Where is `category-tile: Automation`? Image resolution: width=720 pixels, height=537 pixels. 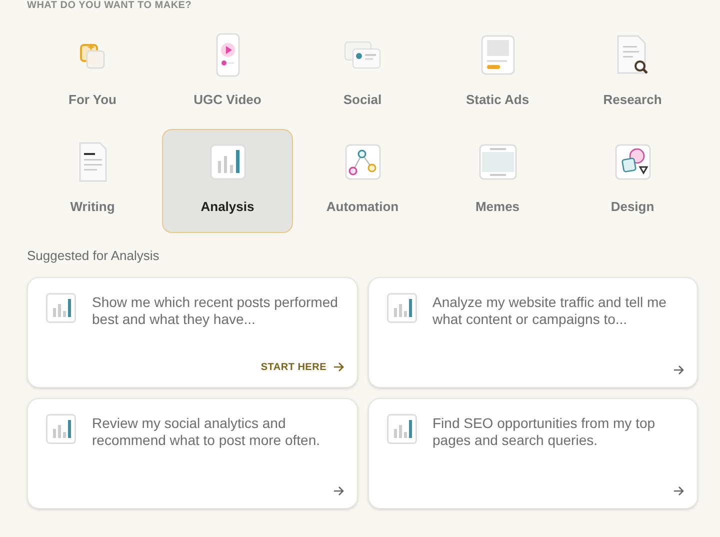
category-tile: Automation is located at coordinates (362, 181).